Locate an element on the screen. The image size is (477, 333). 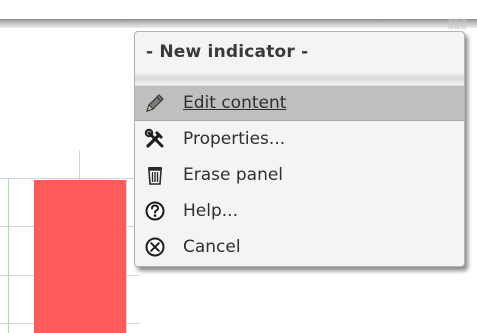
pencil-icon is located at coordinates (155, 103).